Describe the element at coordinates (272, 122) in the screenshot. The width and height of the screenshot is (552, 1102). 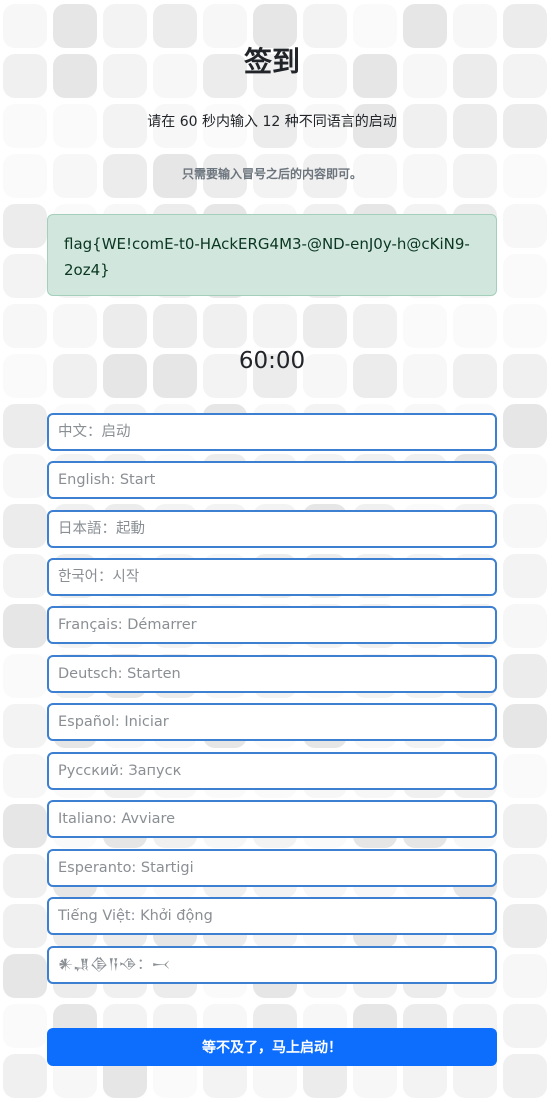
I see `instruction-text: 请在 60 秒内输入 12 种不同语言的启动` at that location.